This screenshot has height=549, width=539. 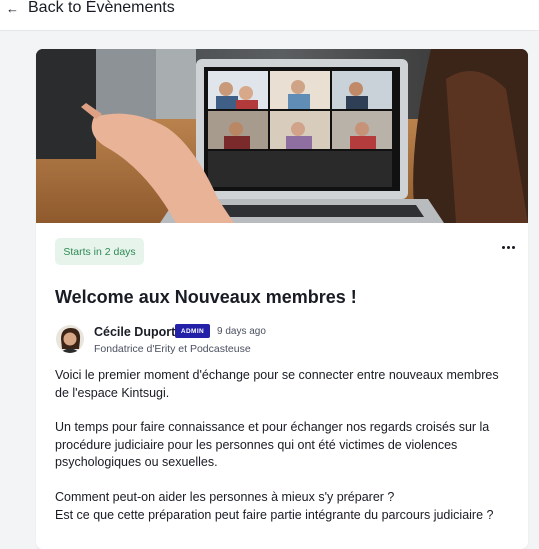 What do you see at coordinates (134, 332) in the screenshot?
I see `author-name: Cécile Duport` at bounding box center [134, 332].